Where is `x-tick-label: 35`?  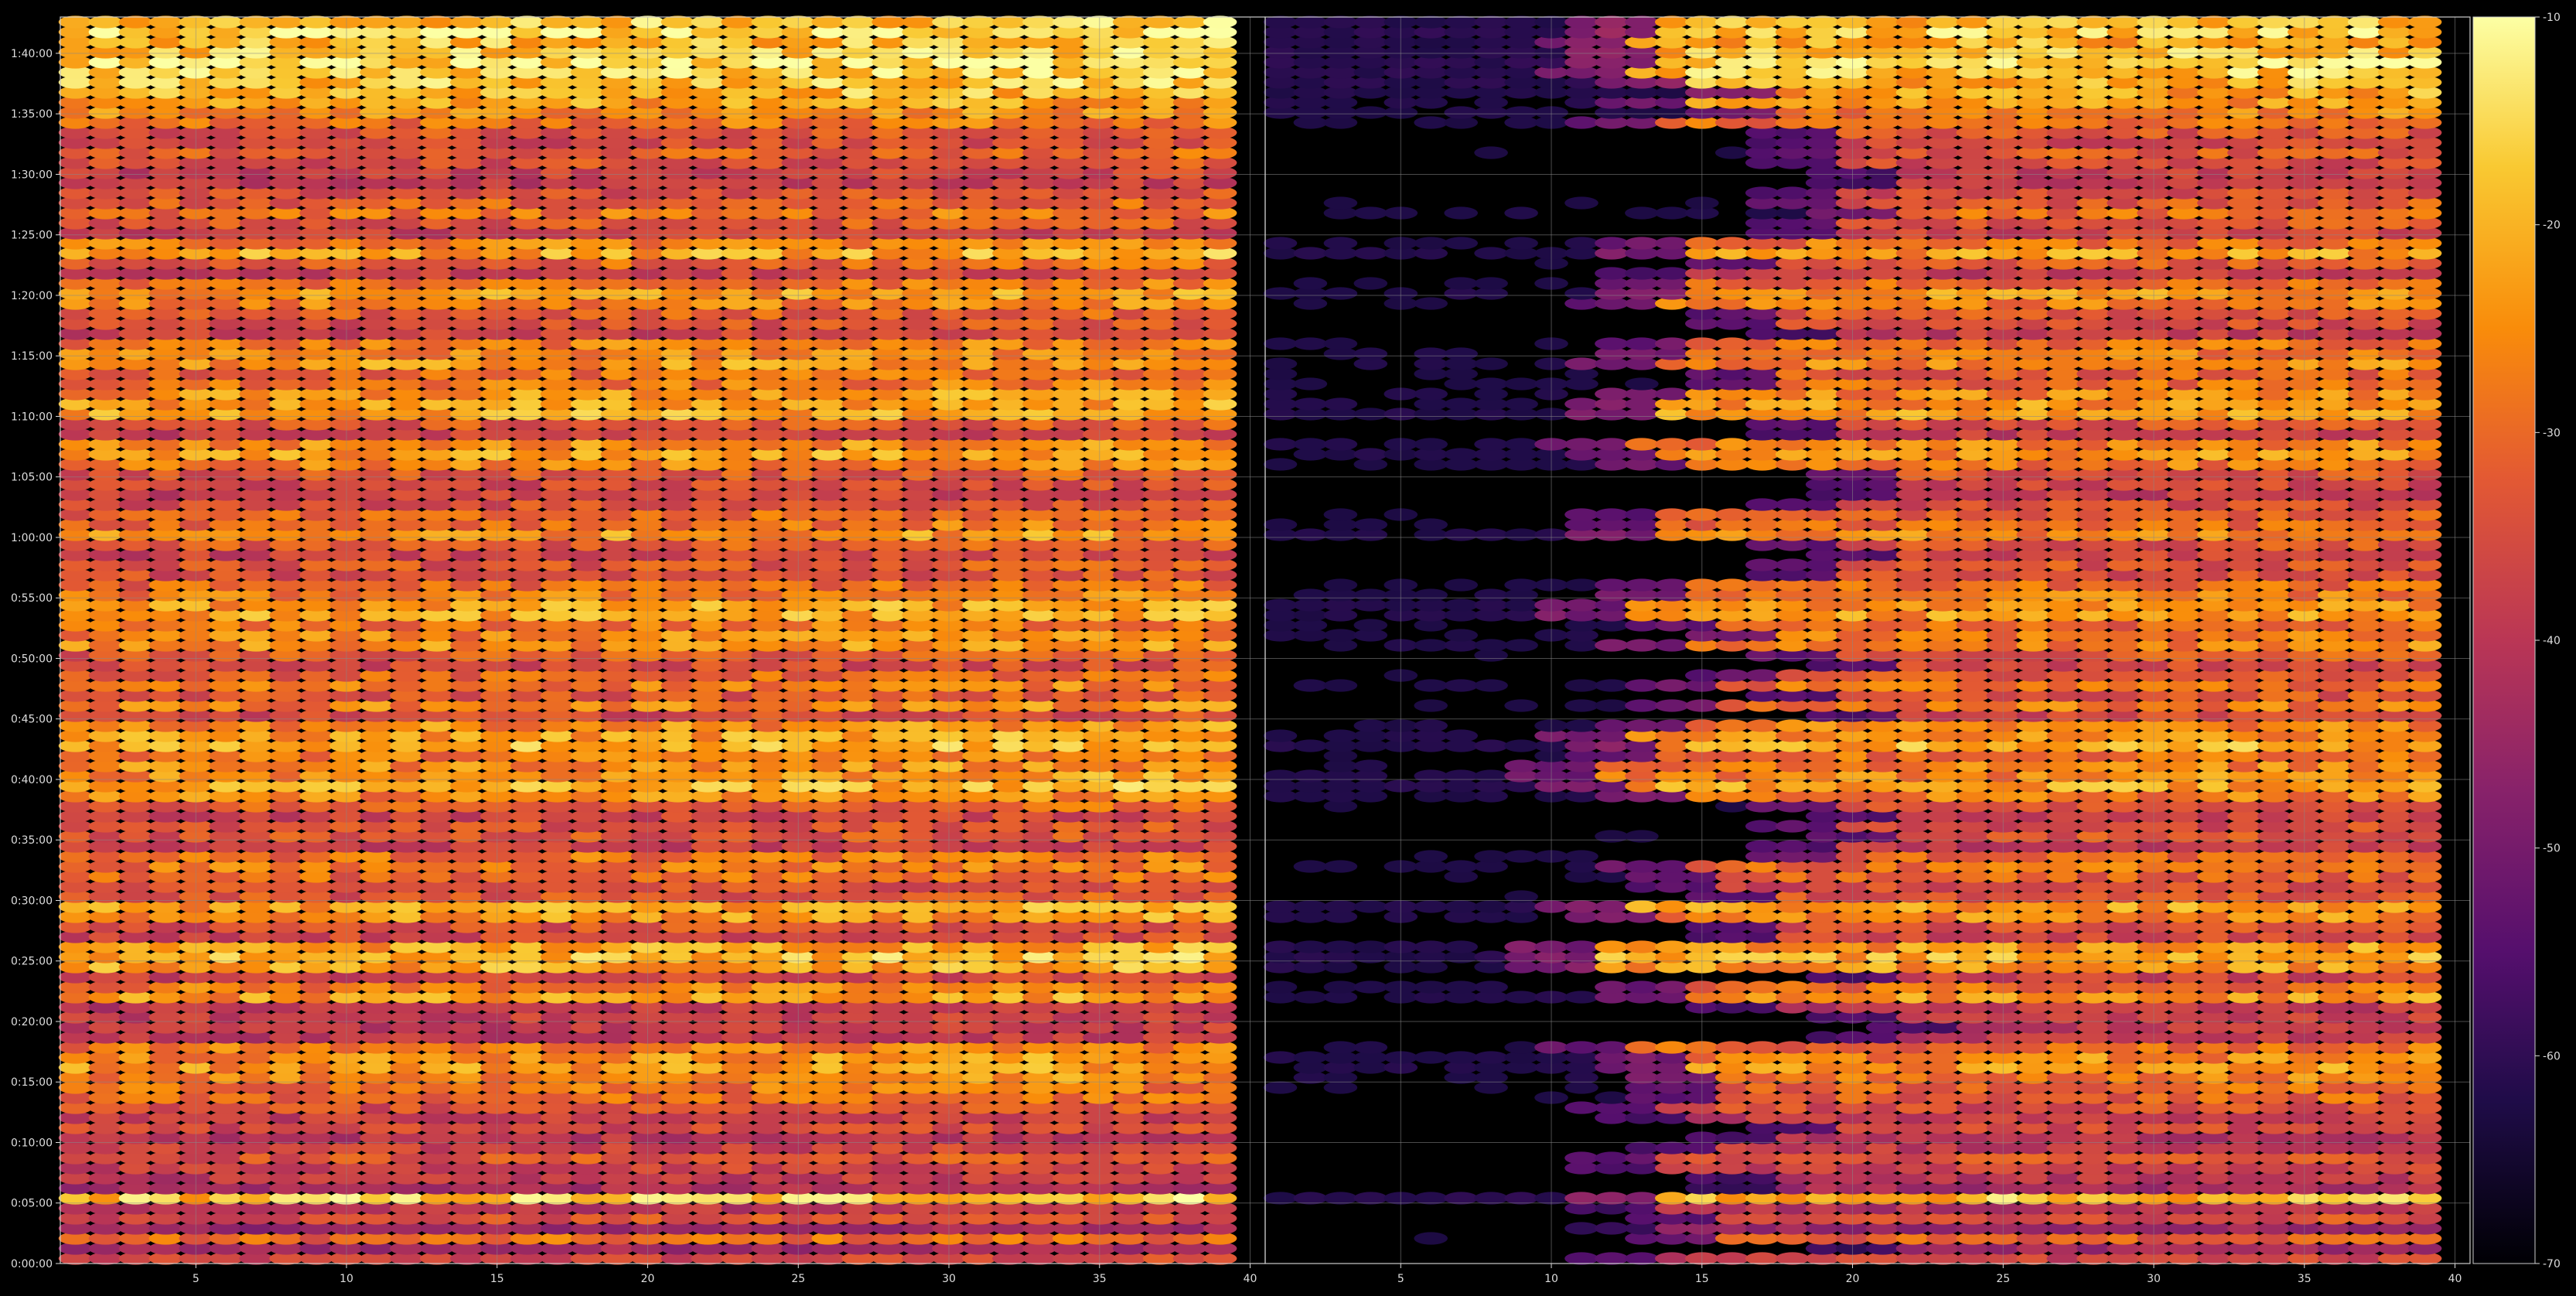
x-tick-label: 35 is located at coordinates (1100, 1279).